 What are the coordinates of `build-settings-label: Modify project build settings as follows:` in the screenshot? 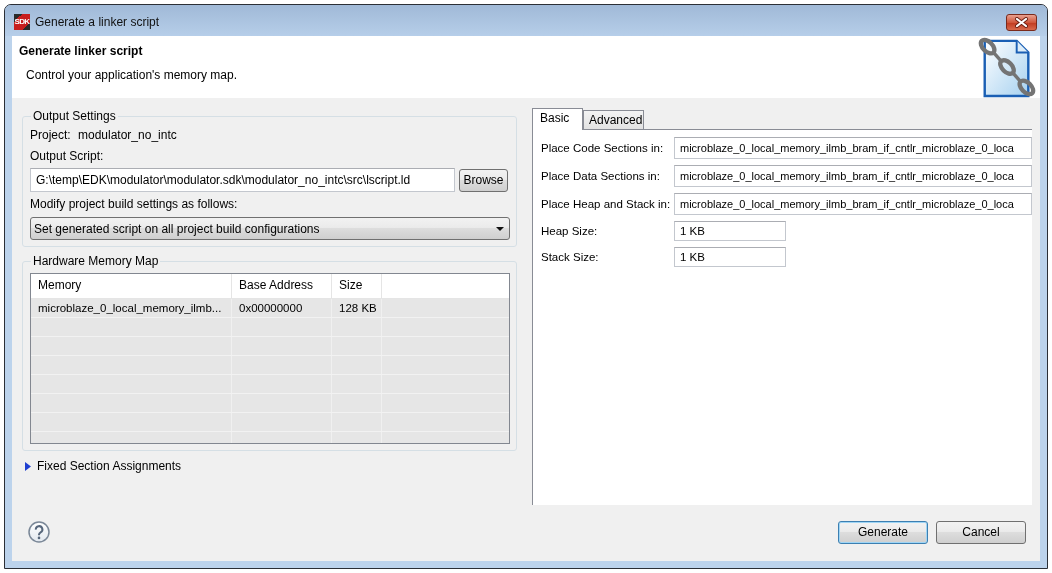 It's located at (134, 204).